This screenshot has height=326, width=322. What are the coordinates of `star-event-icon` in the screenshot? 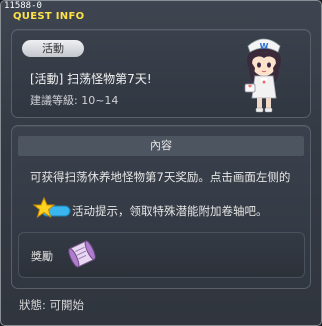 It's located at (51, 207).